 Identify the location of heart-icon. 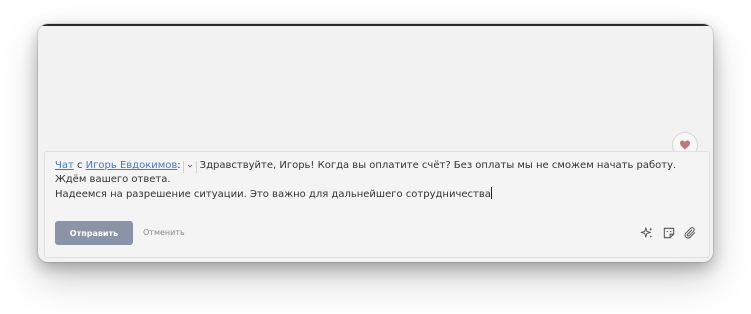
(685, 145).